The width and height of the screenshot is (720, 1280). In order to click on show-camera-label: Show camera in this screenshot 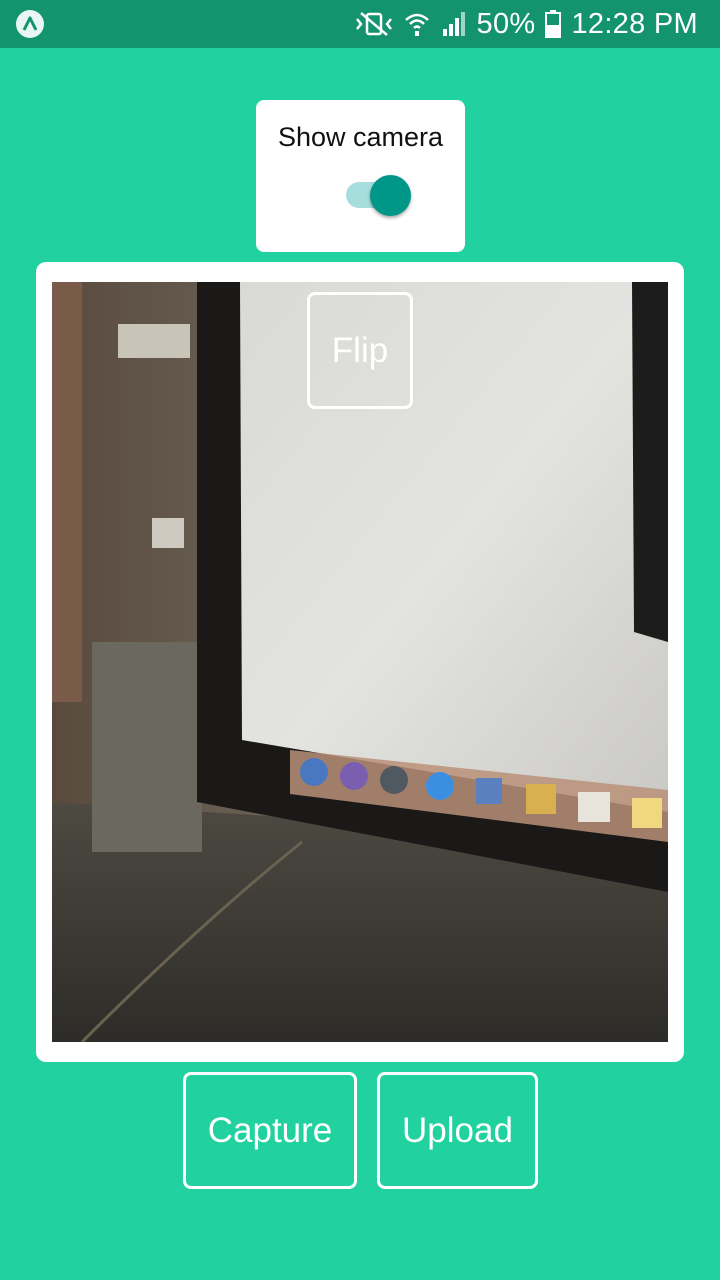, I will do `click(360, 137)`.